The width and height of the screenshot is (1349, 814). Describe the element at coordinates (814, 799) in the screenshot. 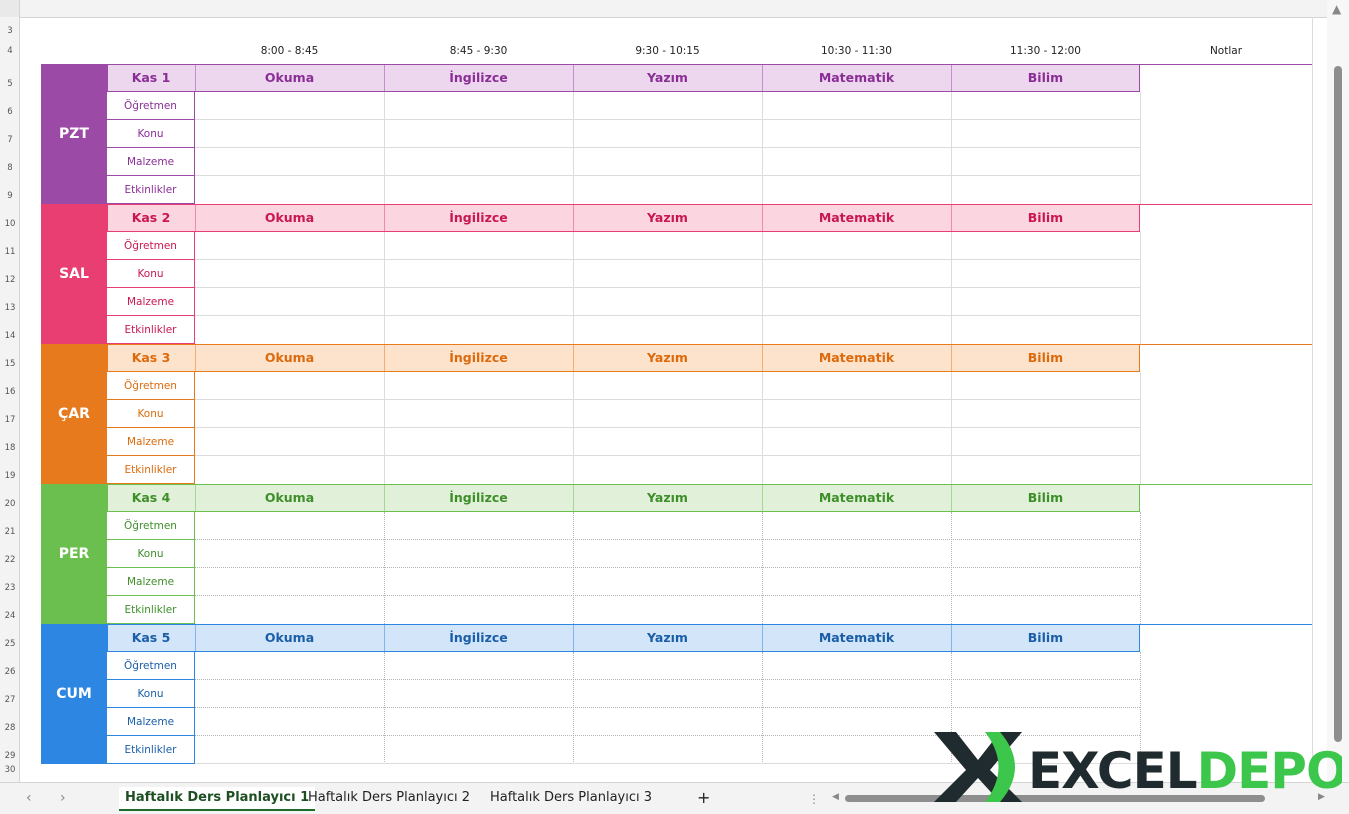

I see `tab-split-handle-icon: ⋮` at that location.